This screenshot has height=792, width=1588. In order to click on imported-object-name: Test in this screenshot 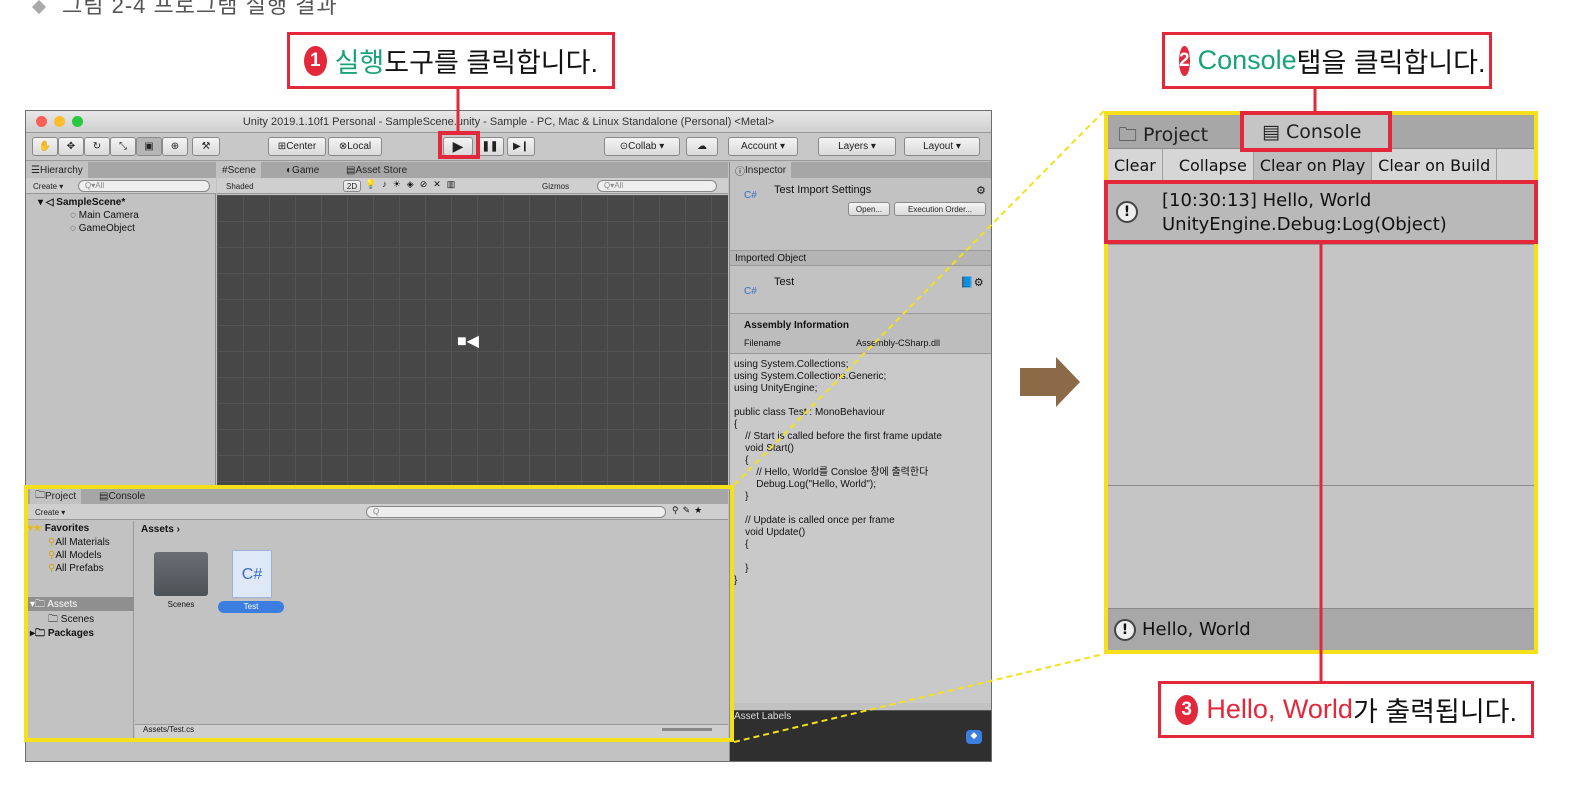, I will do `click(784, 282)`.